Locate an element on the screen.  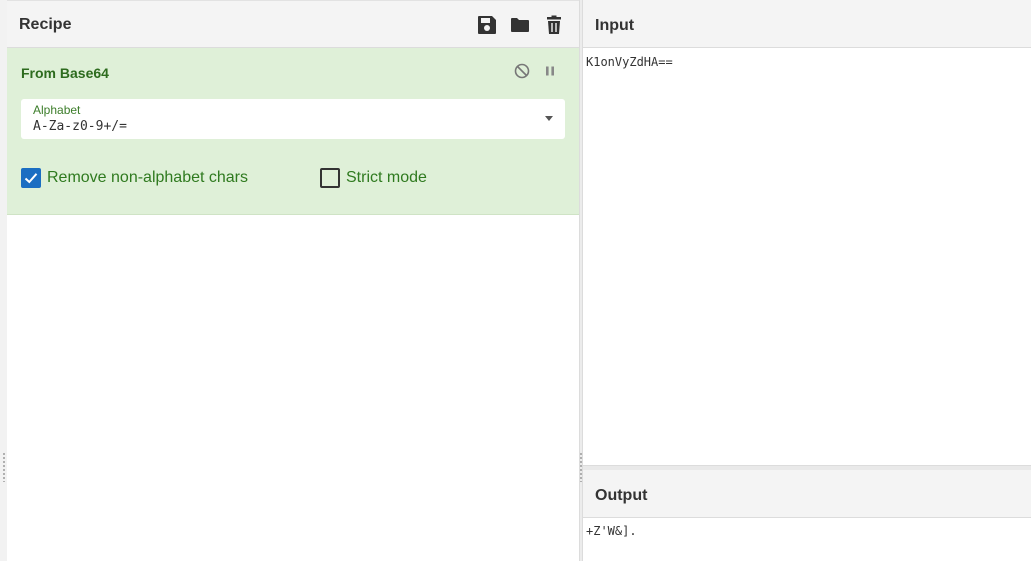
alphabet-value: A-Za-z0-9+/= is located at coordinates (80, 126).